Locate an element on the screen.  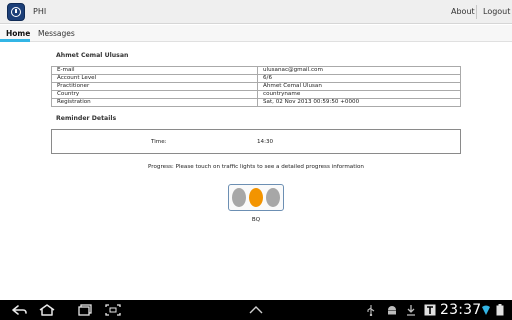
text-input-icon is located at coordinates (430, 310).